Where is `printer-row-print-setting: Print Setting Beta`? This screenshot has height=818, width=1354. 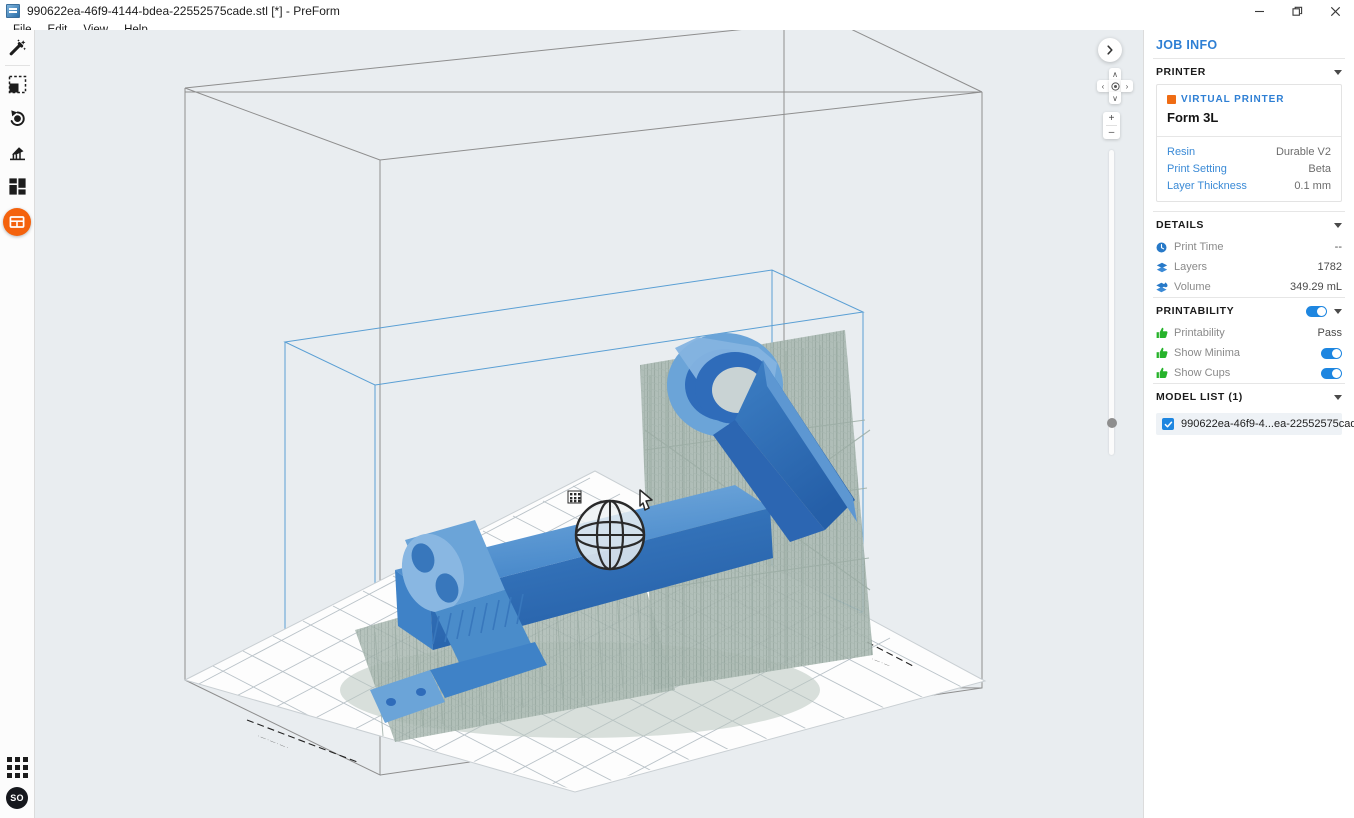
printer-row-print-setting: Print Setting Beta is located at coordinates (1249, 168).